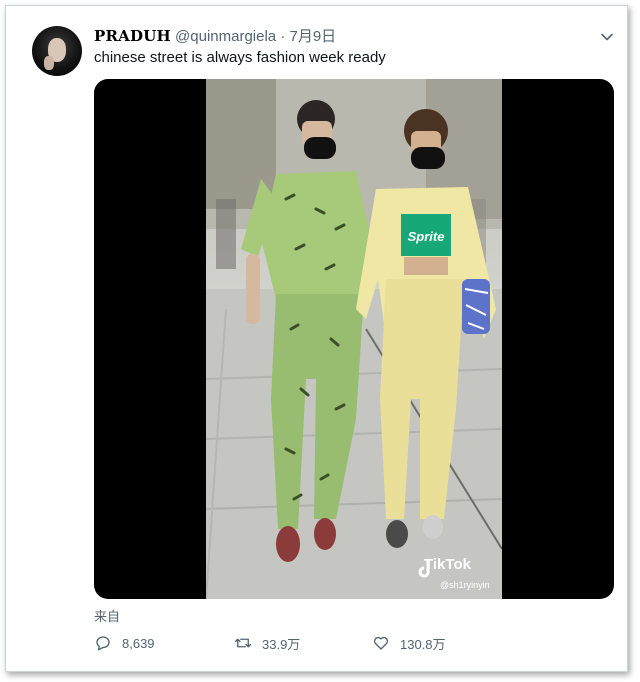 The height and width of the screenshot is (682, 640). I want to click on tweet-date: 7月9日, so click(313, 36).